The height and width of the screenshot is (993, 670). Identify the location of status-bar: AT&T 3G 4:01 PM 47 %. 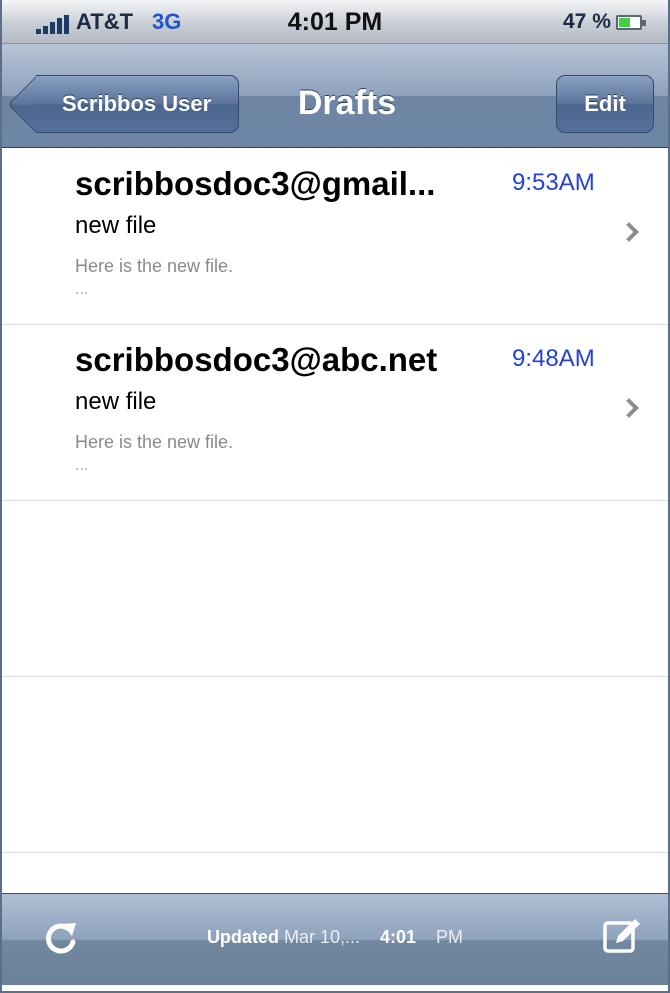
(335, 22).